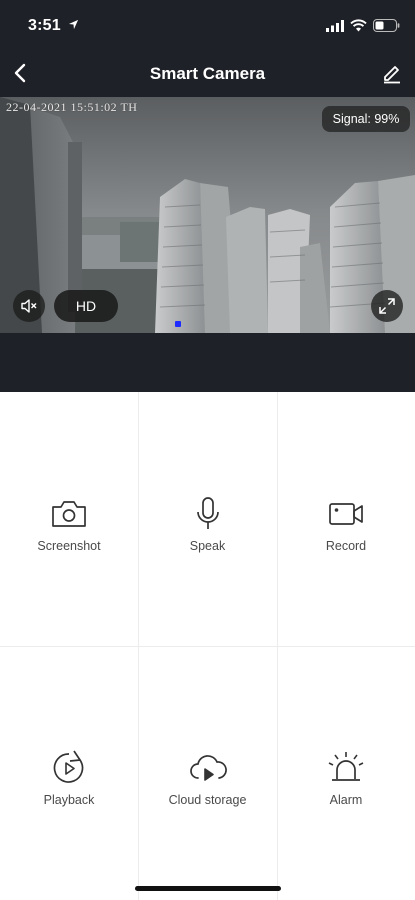  I want to click on home-indicator, so click(208, 888).